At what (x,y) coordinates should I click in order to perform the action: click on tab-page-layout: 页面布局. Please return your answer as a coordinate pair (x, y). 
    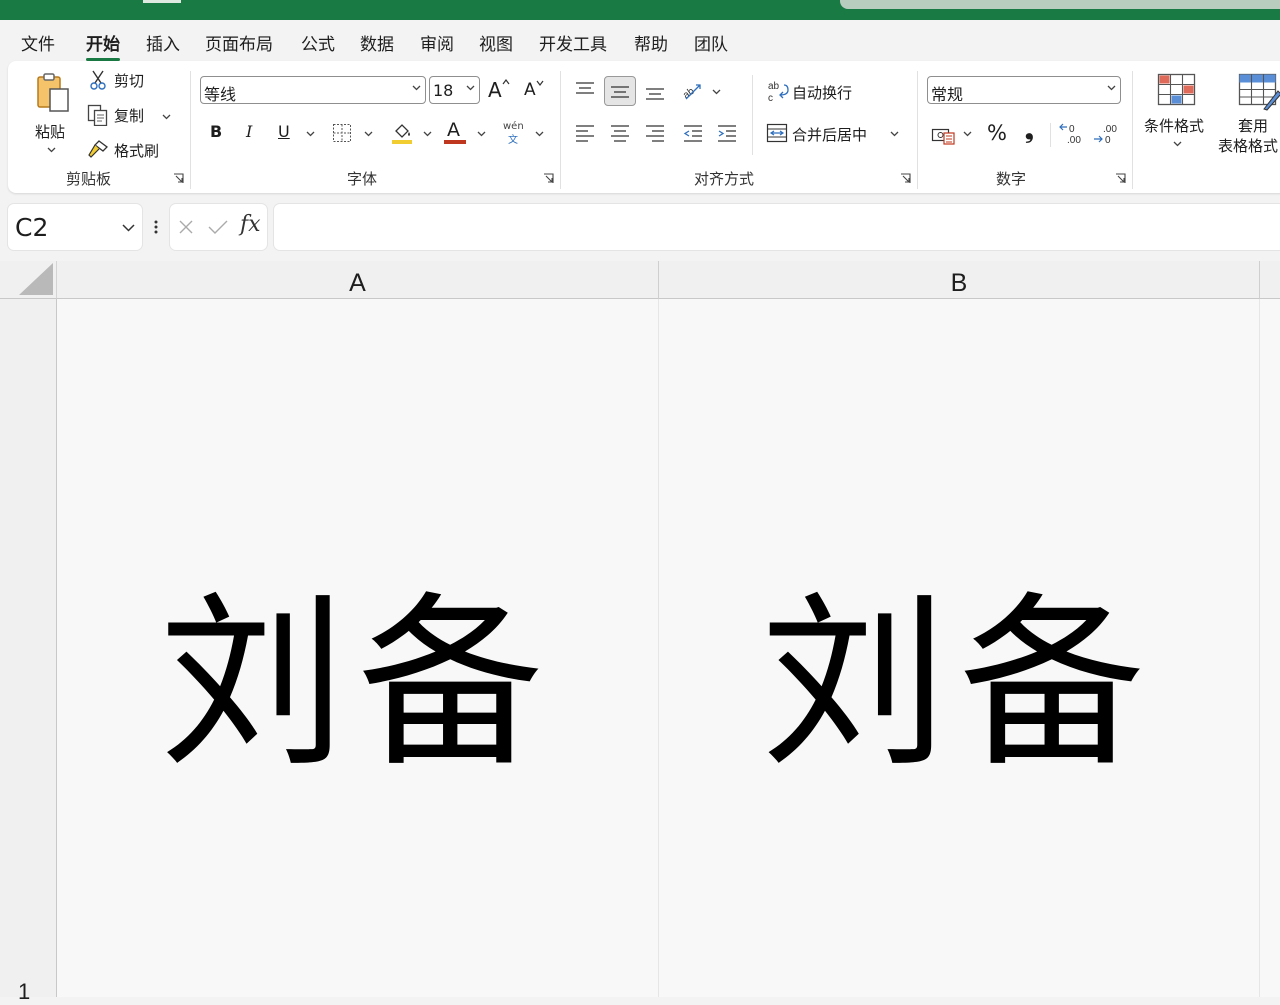
    Looking at the image, I should click on (239, 42).